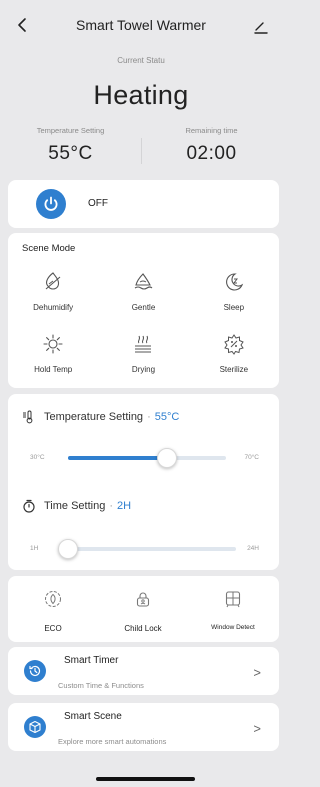  What do you see at coordinates (143, 344) in the screenshot?
I see `drying-icon` at bounding box center [143, 344].